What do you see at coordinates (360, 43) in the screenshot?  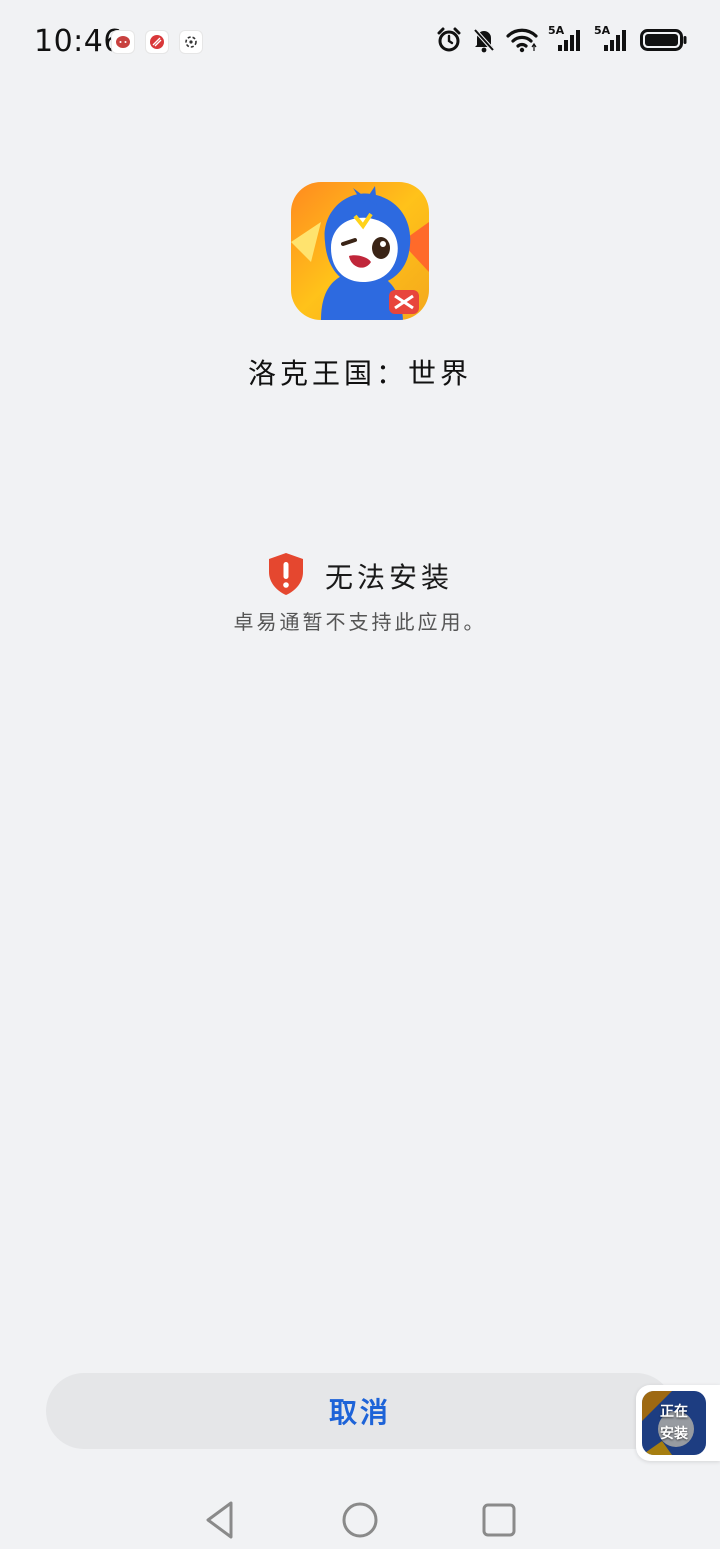 I see `status-bar: 10:46 5A 5A` at bounding box center [360, 43].